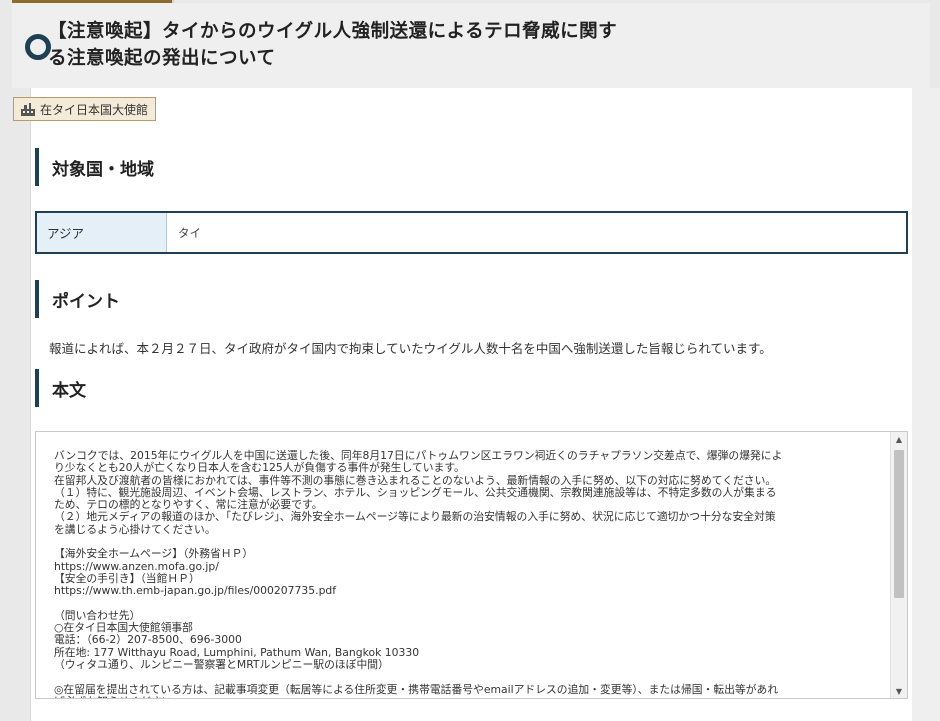  Describe the element at coordinates (899, 524) in the screenshot. I see `scroll-thumb` at that location.